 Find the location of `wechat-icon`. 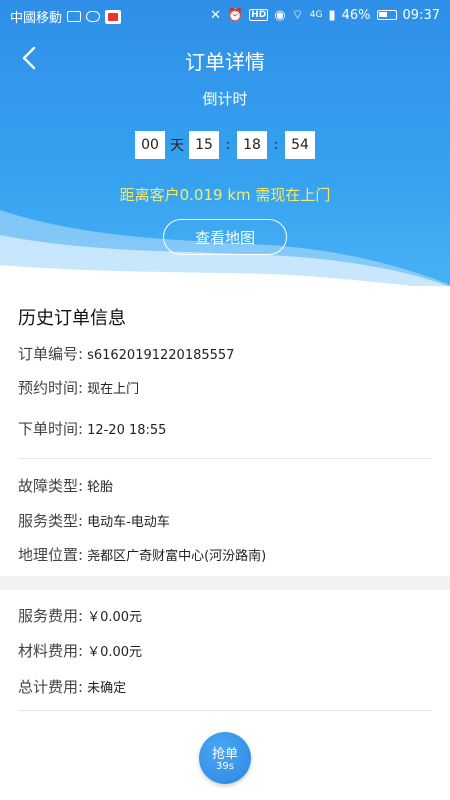

wechat-icon is located at coordinates (93, 16).